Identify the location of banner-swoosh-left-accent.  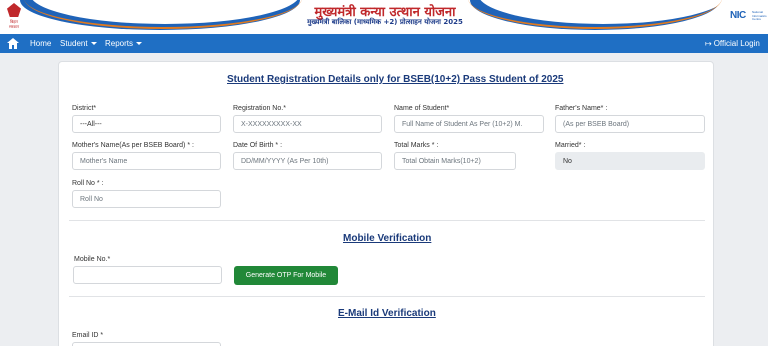
(163, 14).